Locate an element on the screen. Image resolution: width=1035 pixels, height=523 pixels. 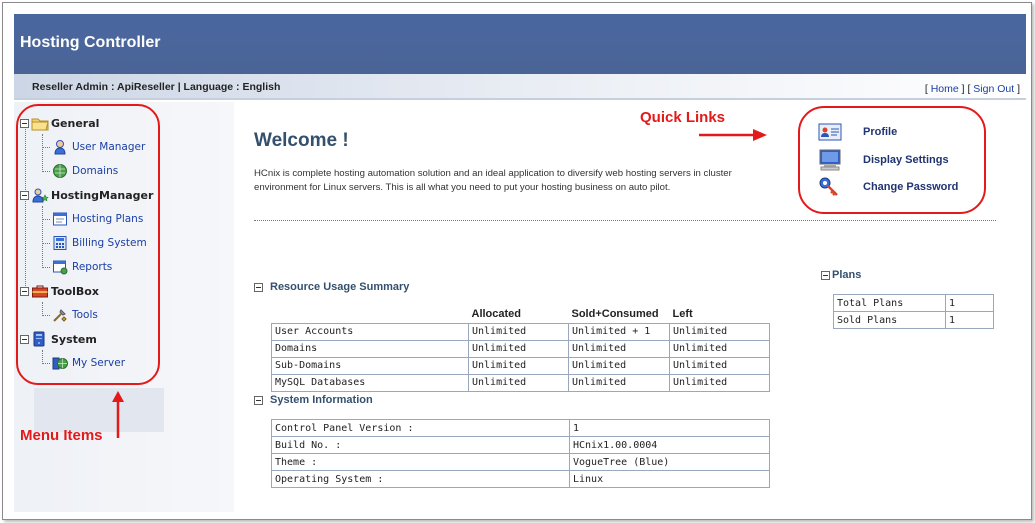
system-information-heading: System Information is located at coordinates (313, 400).